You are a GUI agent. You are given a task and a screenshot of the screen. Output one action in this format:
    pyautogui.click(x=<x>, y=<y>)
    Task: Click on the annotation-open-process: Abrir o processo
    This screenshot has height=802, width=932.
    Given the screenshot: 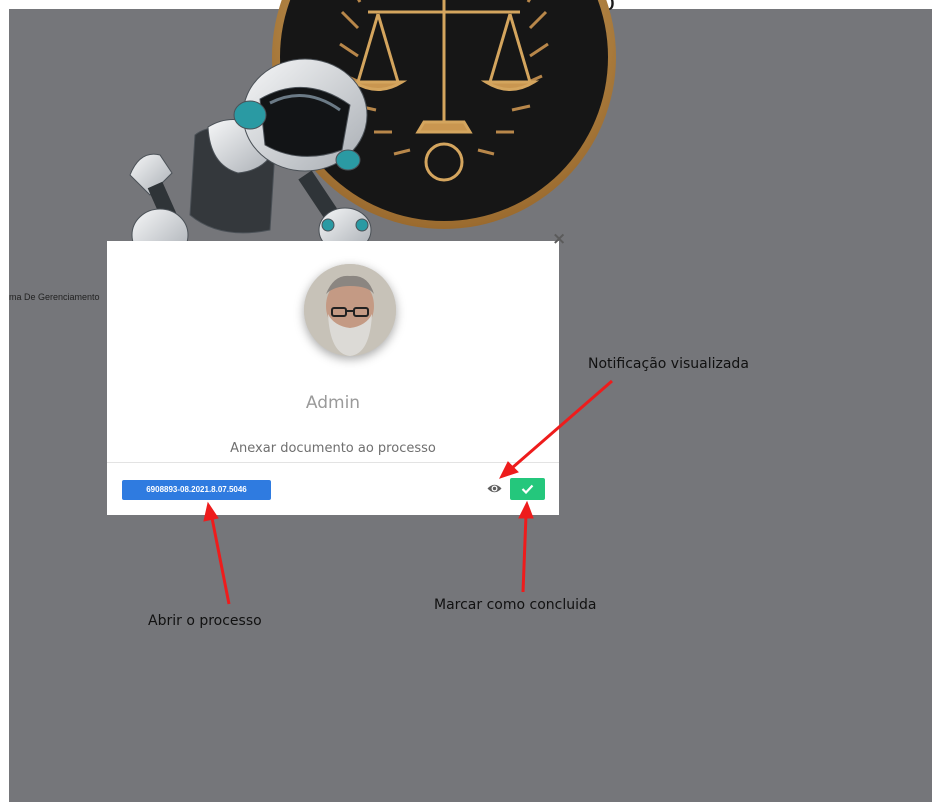 What is the action you would take?
    pyautogui.click(x=205, y=621)
    